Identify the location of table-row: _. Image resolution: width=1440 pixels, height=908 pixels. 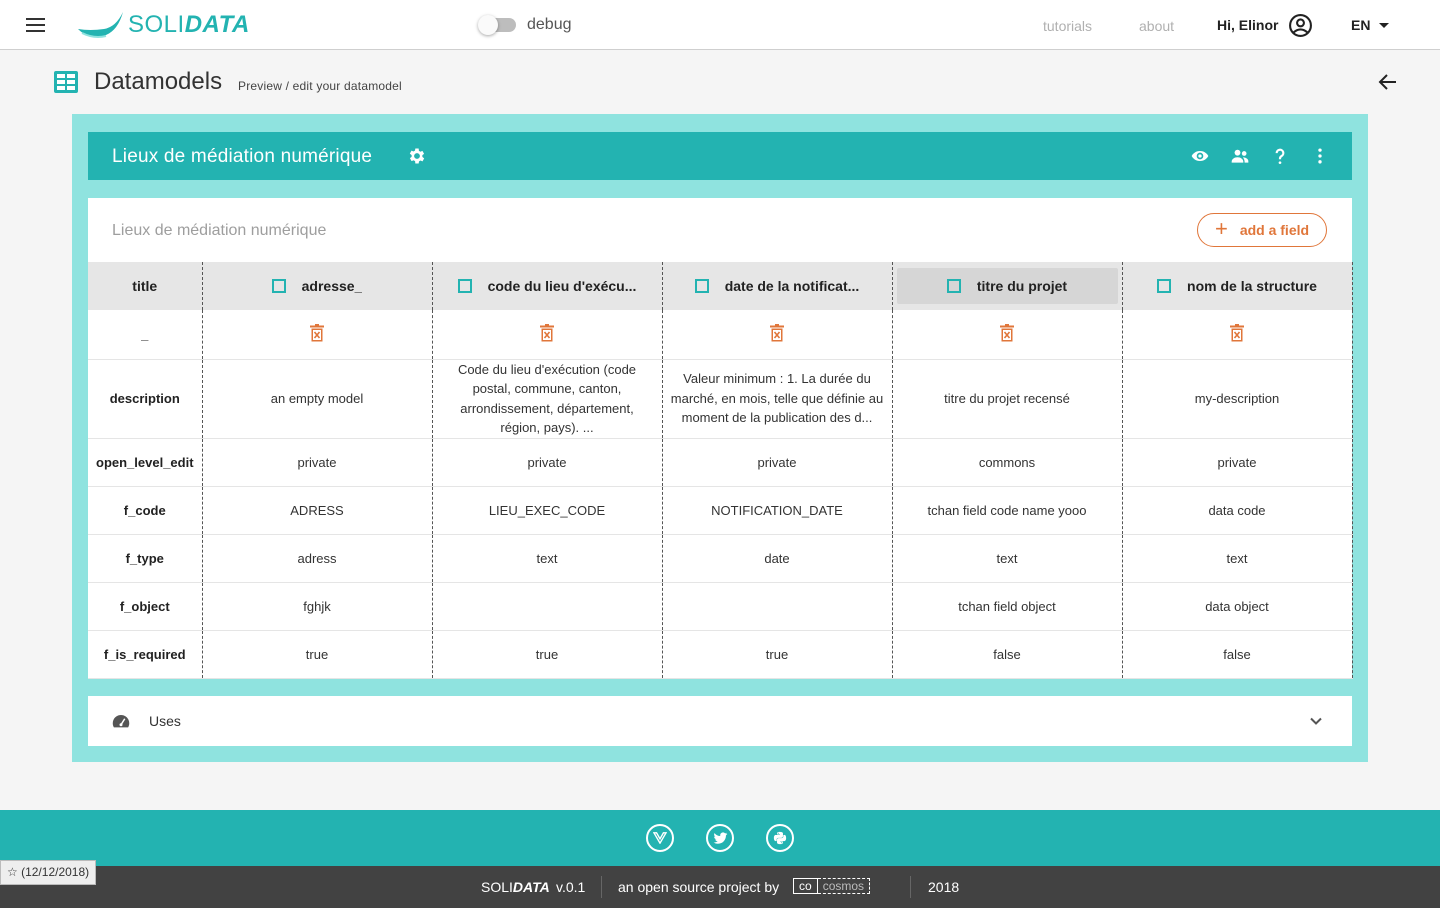
(720, 335).